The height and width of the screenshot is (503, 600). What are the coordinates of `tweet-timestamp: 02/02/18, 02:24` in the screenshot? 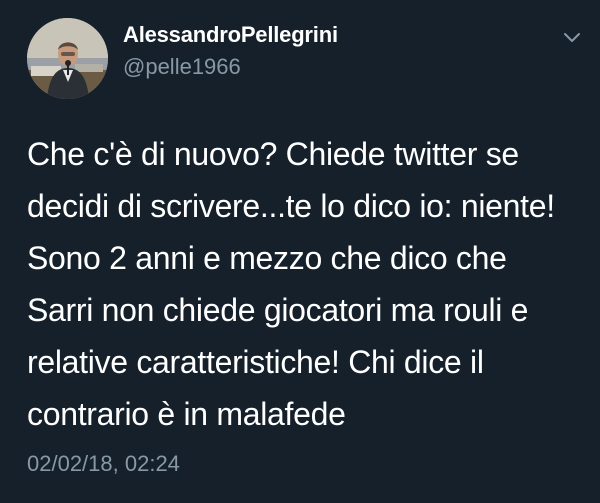 It's located at (103, 464).